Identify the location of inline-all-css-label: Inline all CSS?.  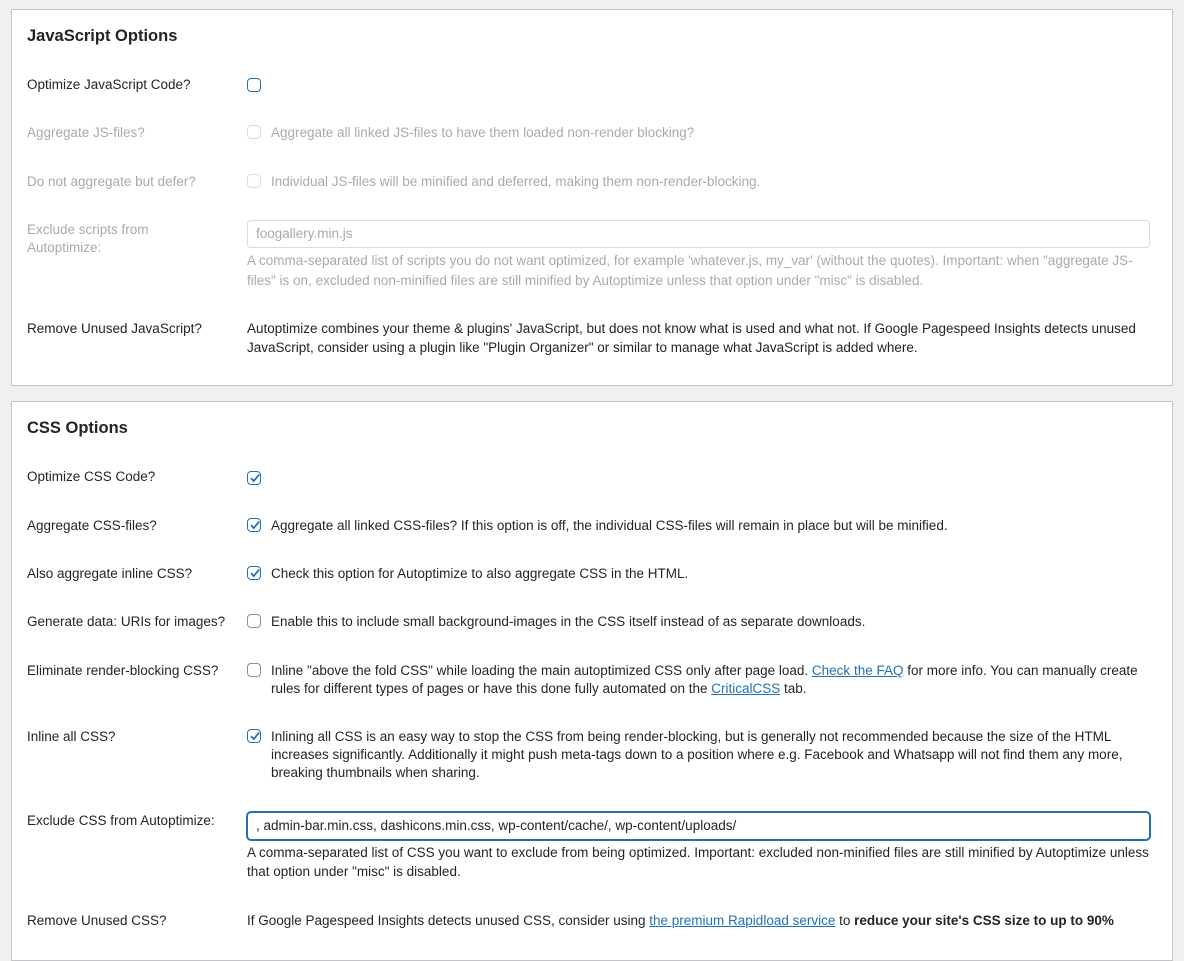
(71, 736).